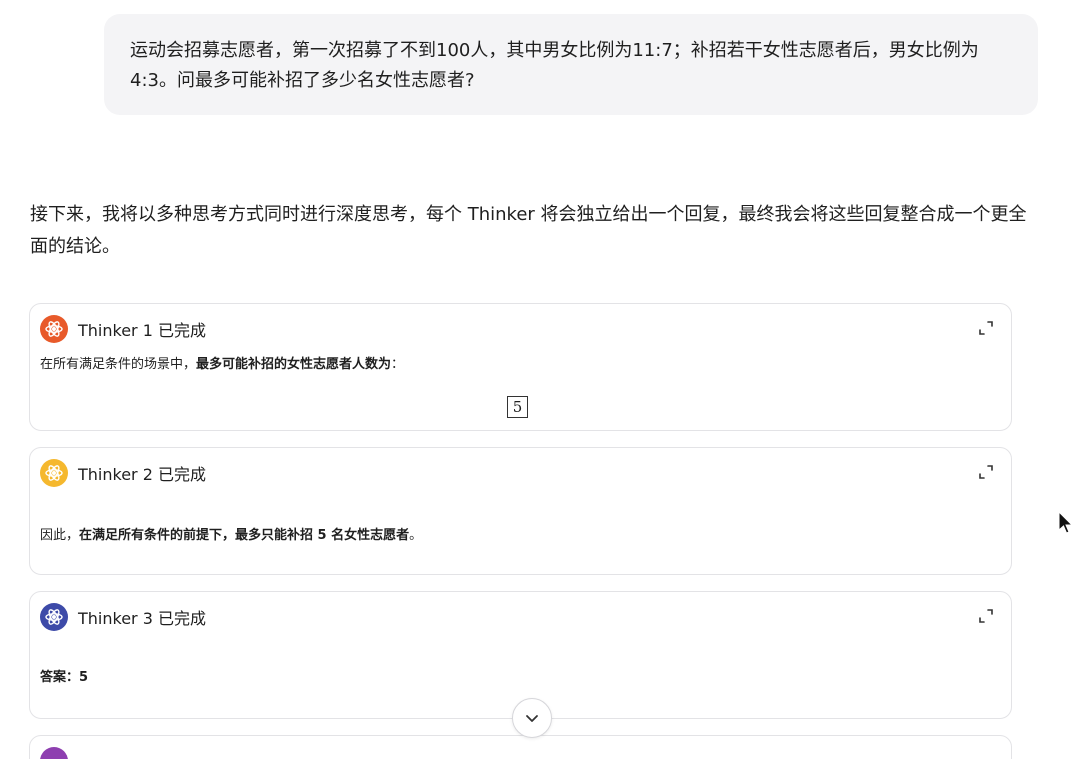  Describe the element at coordinates (222, 364) in the screenshot. I see `thinker-summary: 在所有满足条件的场景中，最多可能补招的女性志愿者人数为：` at that location.